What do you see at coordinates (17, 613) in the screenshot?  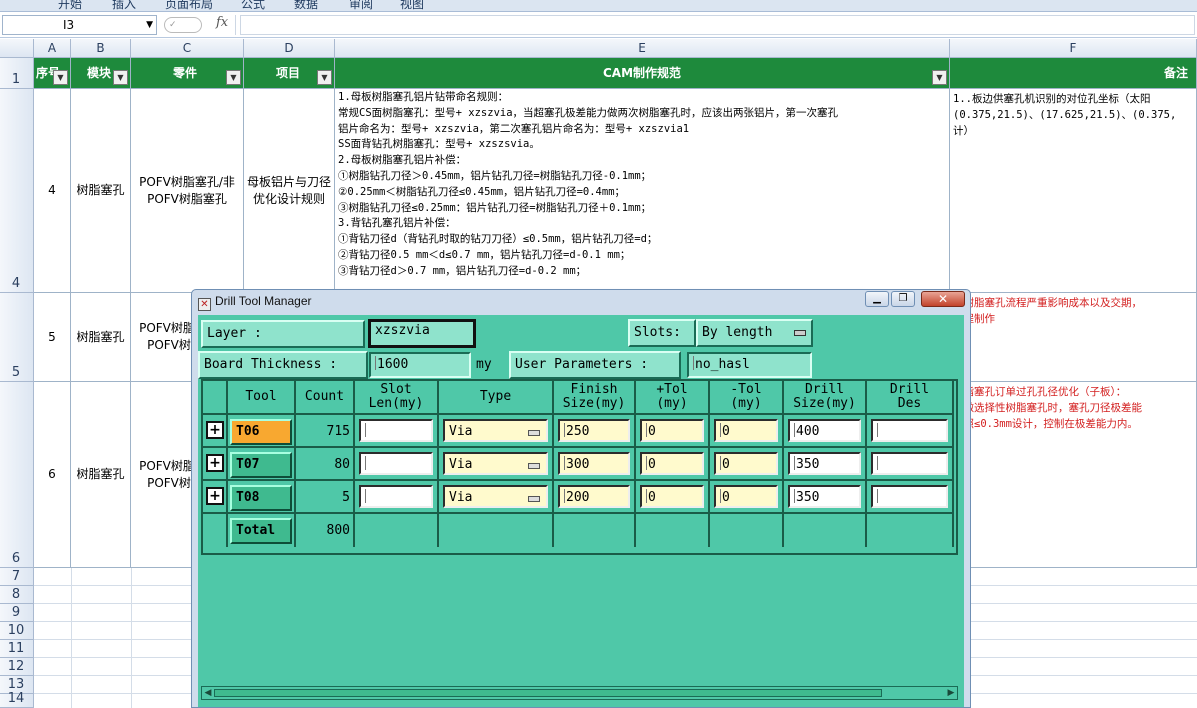 I see `row-header: 9` at bounding box center [17, 613].